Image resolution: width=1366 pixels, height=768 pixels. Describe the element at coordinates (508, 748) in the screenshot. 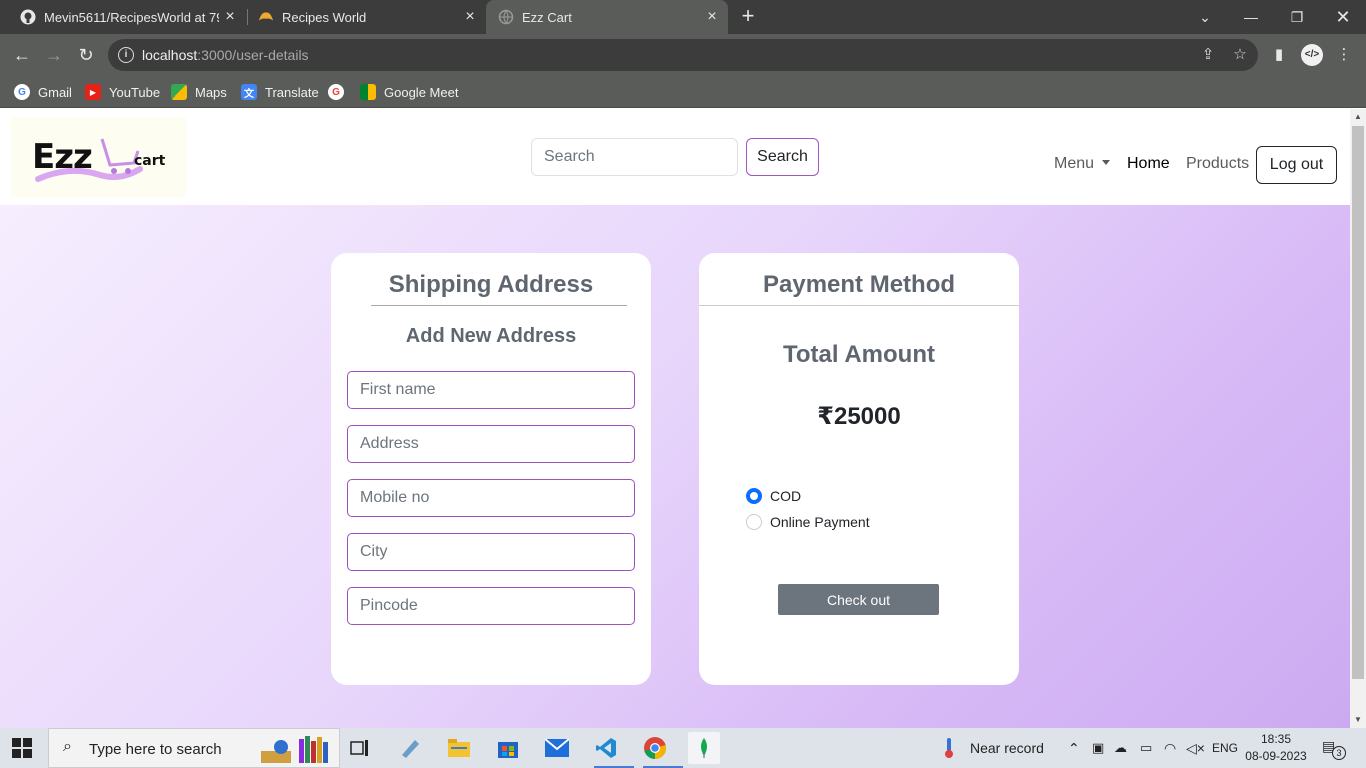

I see `microsoft-store-icon` at that location.